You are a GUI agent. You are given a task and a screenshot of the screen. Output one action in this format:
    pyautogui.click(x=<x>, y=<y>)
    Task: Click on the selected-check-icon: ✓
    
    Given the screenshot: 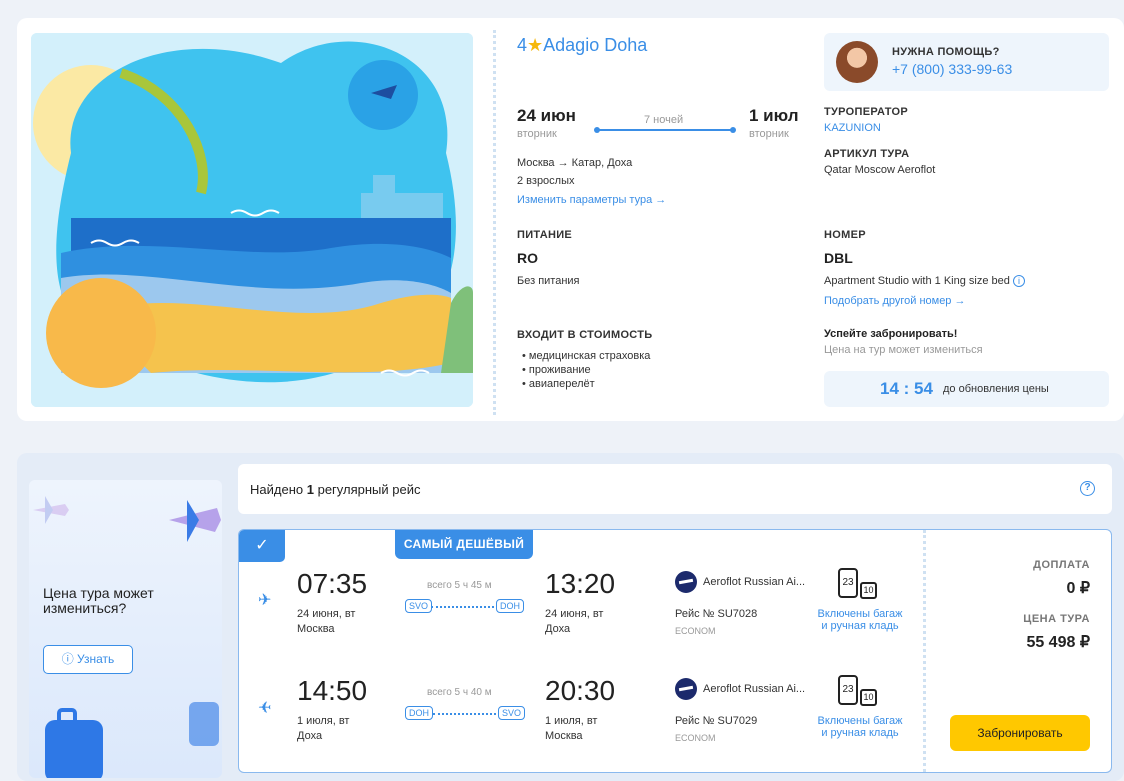 What is the action you would take?
    pyautogui.click(x=262, y=546)
    